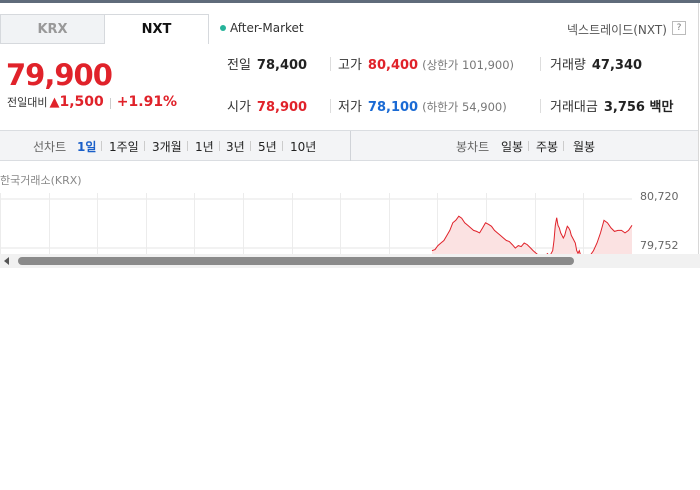 This screenshot has width=700, height=490. Describe the element at coordinates (659, 245) in the screenshot. I see `y-tick-label-mid: 79,752` at that location.